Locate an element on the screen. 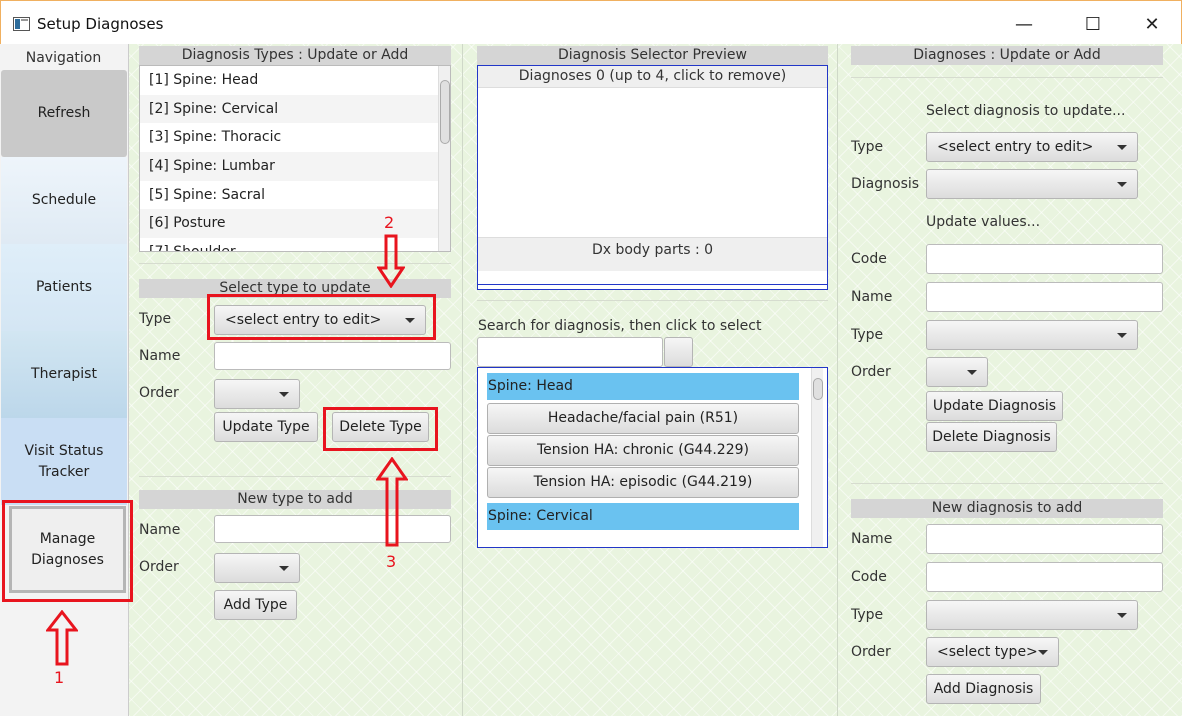 Image resolution: width=1182 pixels, height=716 pixels. annotation-number-1: 1 is located at coordinates (59, 677).